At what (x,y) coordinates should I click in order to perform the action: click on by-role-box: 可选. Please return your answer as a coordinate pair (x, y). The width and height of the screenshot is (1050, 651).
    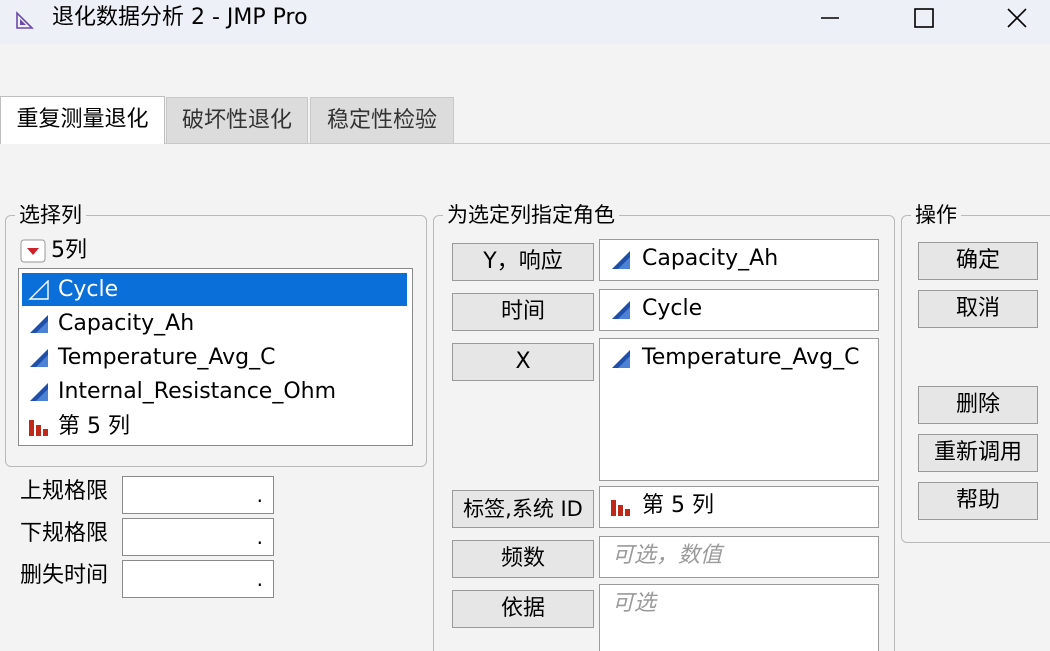
    Looking at the image, I should click on (739, 617).